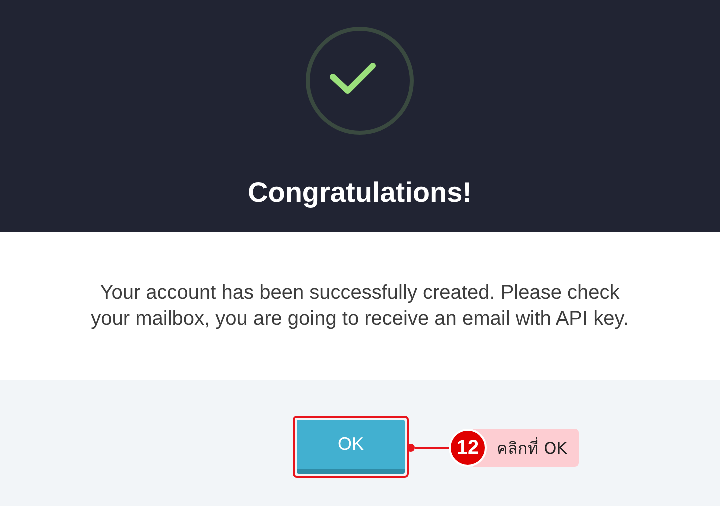 The width and height of the screenshot is (720, 506). I want to click on step-badge: 12, so click(468, 448).